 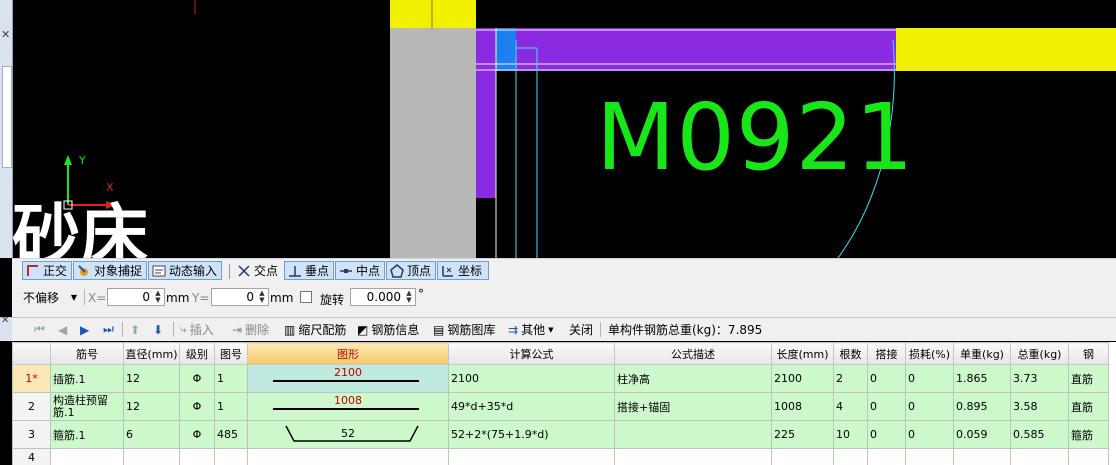 I want to click on rebar-info-button: ◩ 钢筋信息, so click(x=388, y=329).